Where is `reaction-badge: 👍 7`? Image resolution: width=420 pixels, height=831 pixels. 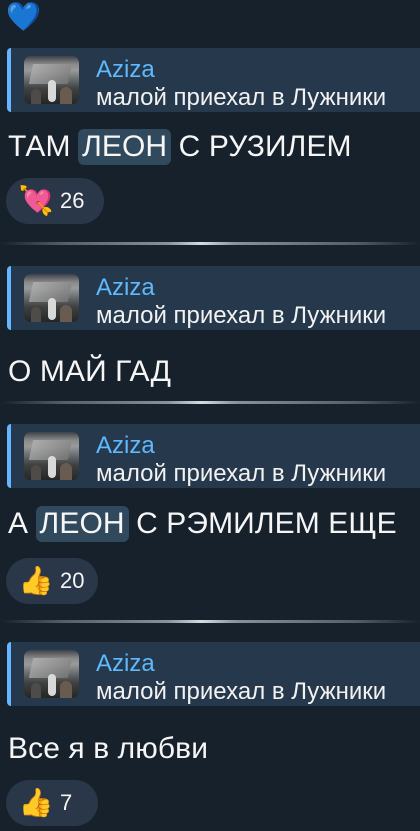 reaction-badge: 👍 7 is located at coordinates (52, 803).